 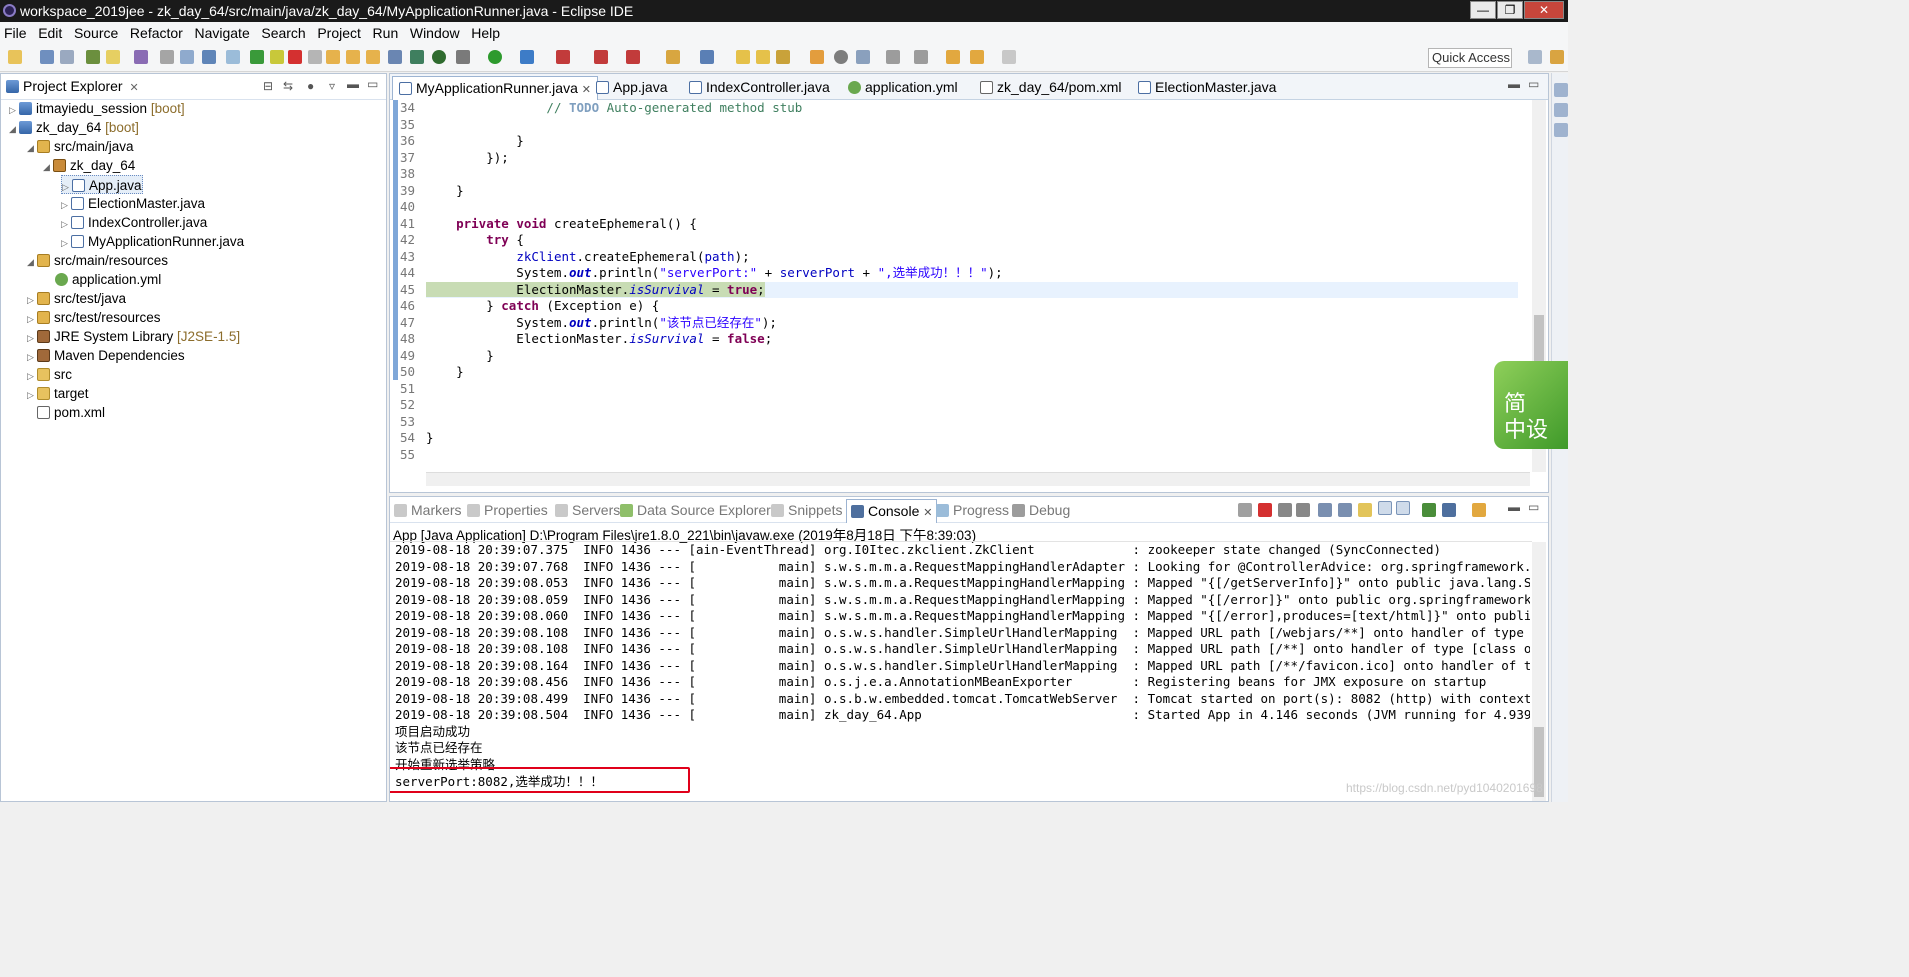 What do you see at coordinates (763, 57) in the screenshot?
I see `open-task-icon` at bounding box center [763, 57].